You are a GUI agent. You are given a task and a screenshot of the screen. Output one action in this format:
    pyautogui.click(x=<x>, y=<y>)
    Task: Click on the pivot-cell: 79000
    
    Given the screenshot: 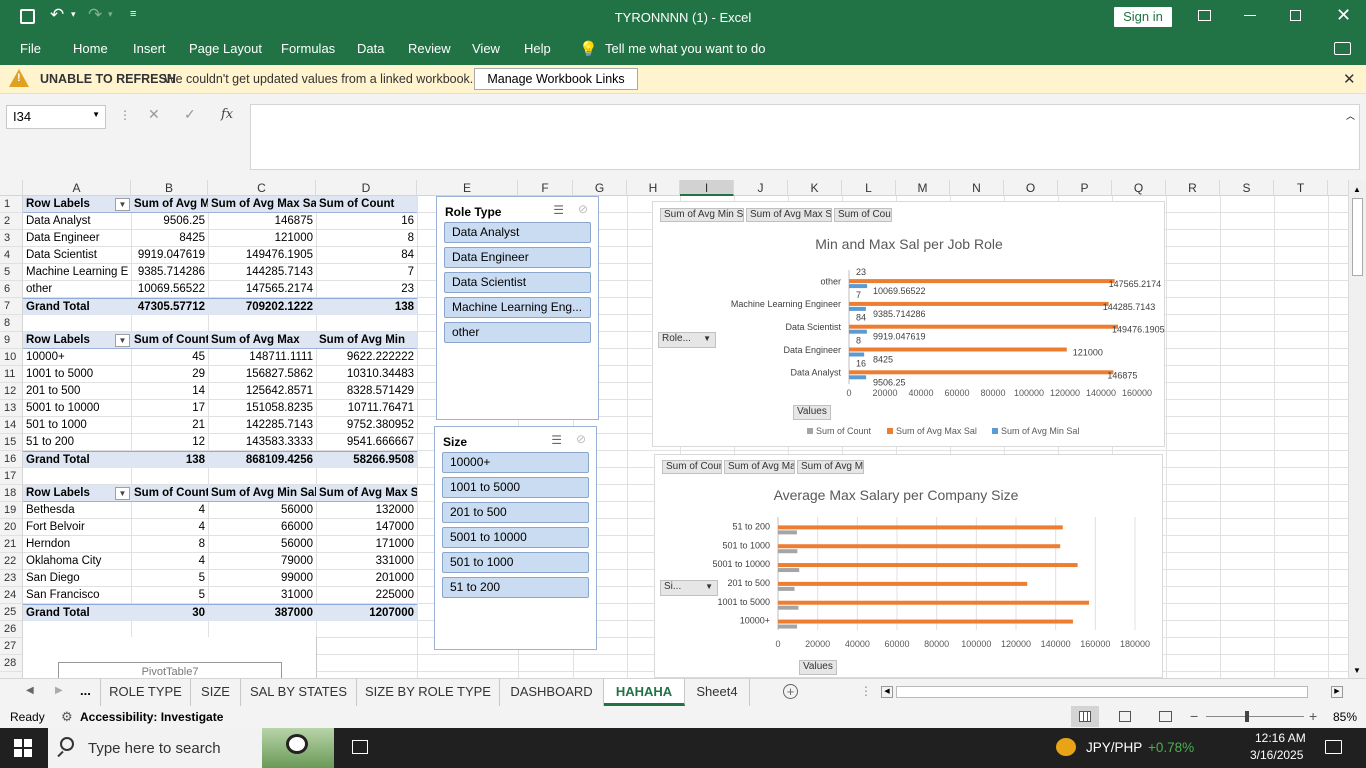 What is the action you would take?
    pyautogui.click(x=262, y=561)
    